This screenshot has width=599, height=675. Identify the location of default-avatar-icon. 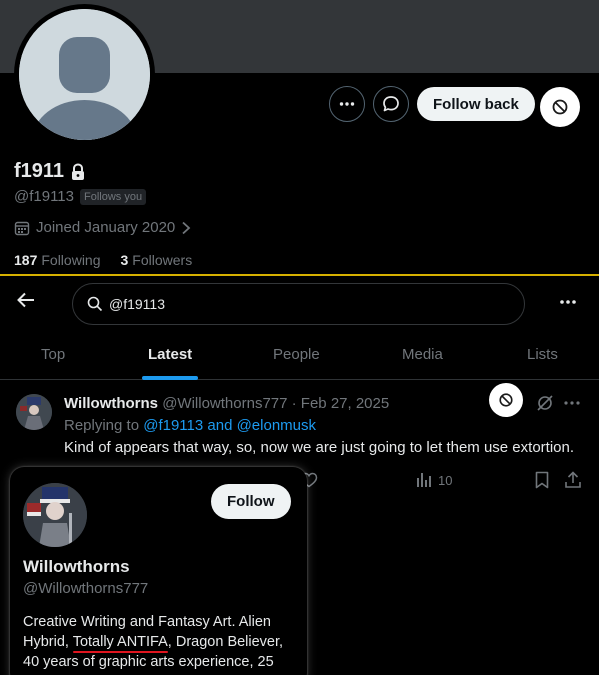
(84, 74).